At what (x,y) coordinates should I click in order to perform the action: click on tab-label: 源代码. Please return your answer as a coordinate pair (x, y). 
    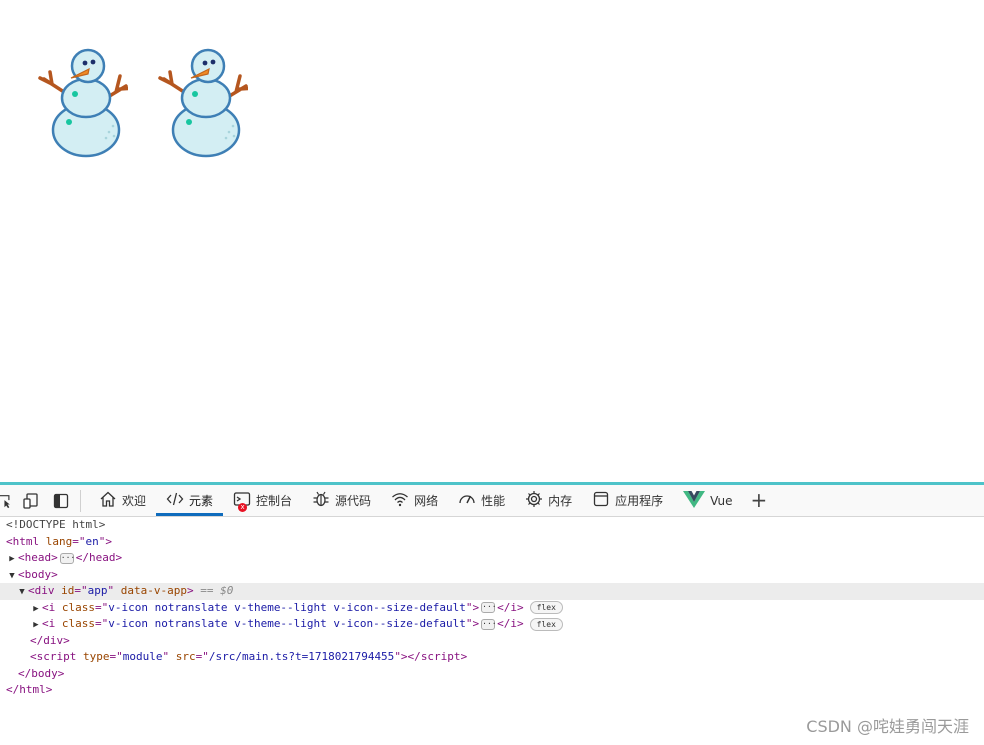
    Looking at the image, I should click on (353, 501).